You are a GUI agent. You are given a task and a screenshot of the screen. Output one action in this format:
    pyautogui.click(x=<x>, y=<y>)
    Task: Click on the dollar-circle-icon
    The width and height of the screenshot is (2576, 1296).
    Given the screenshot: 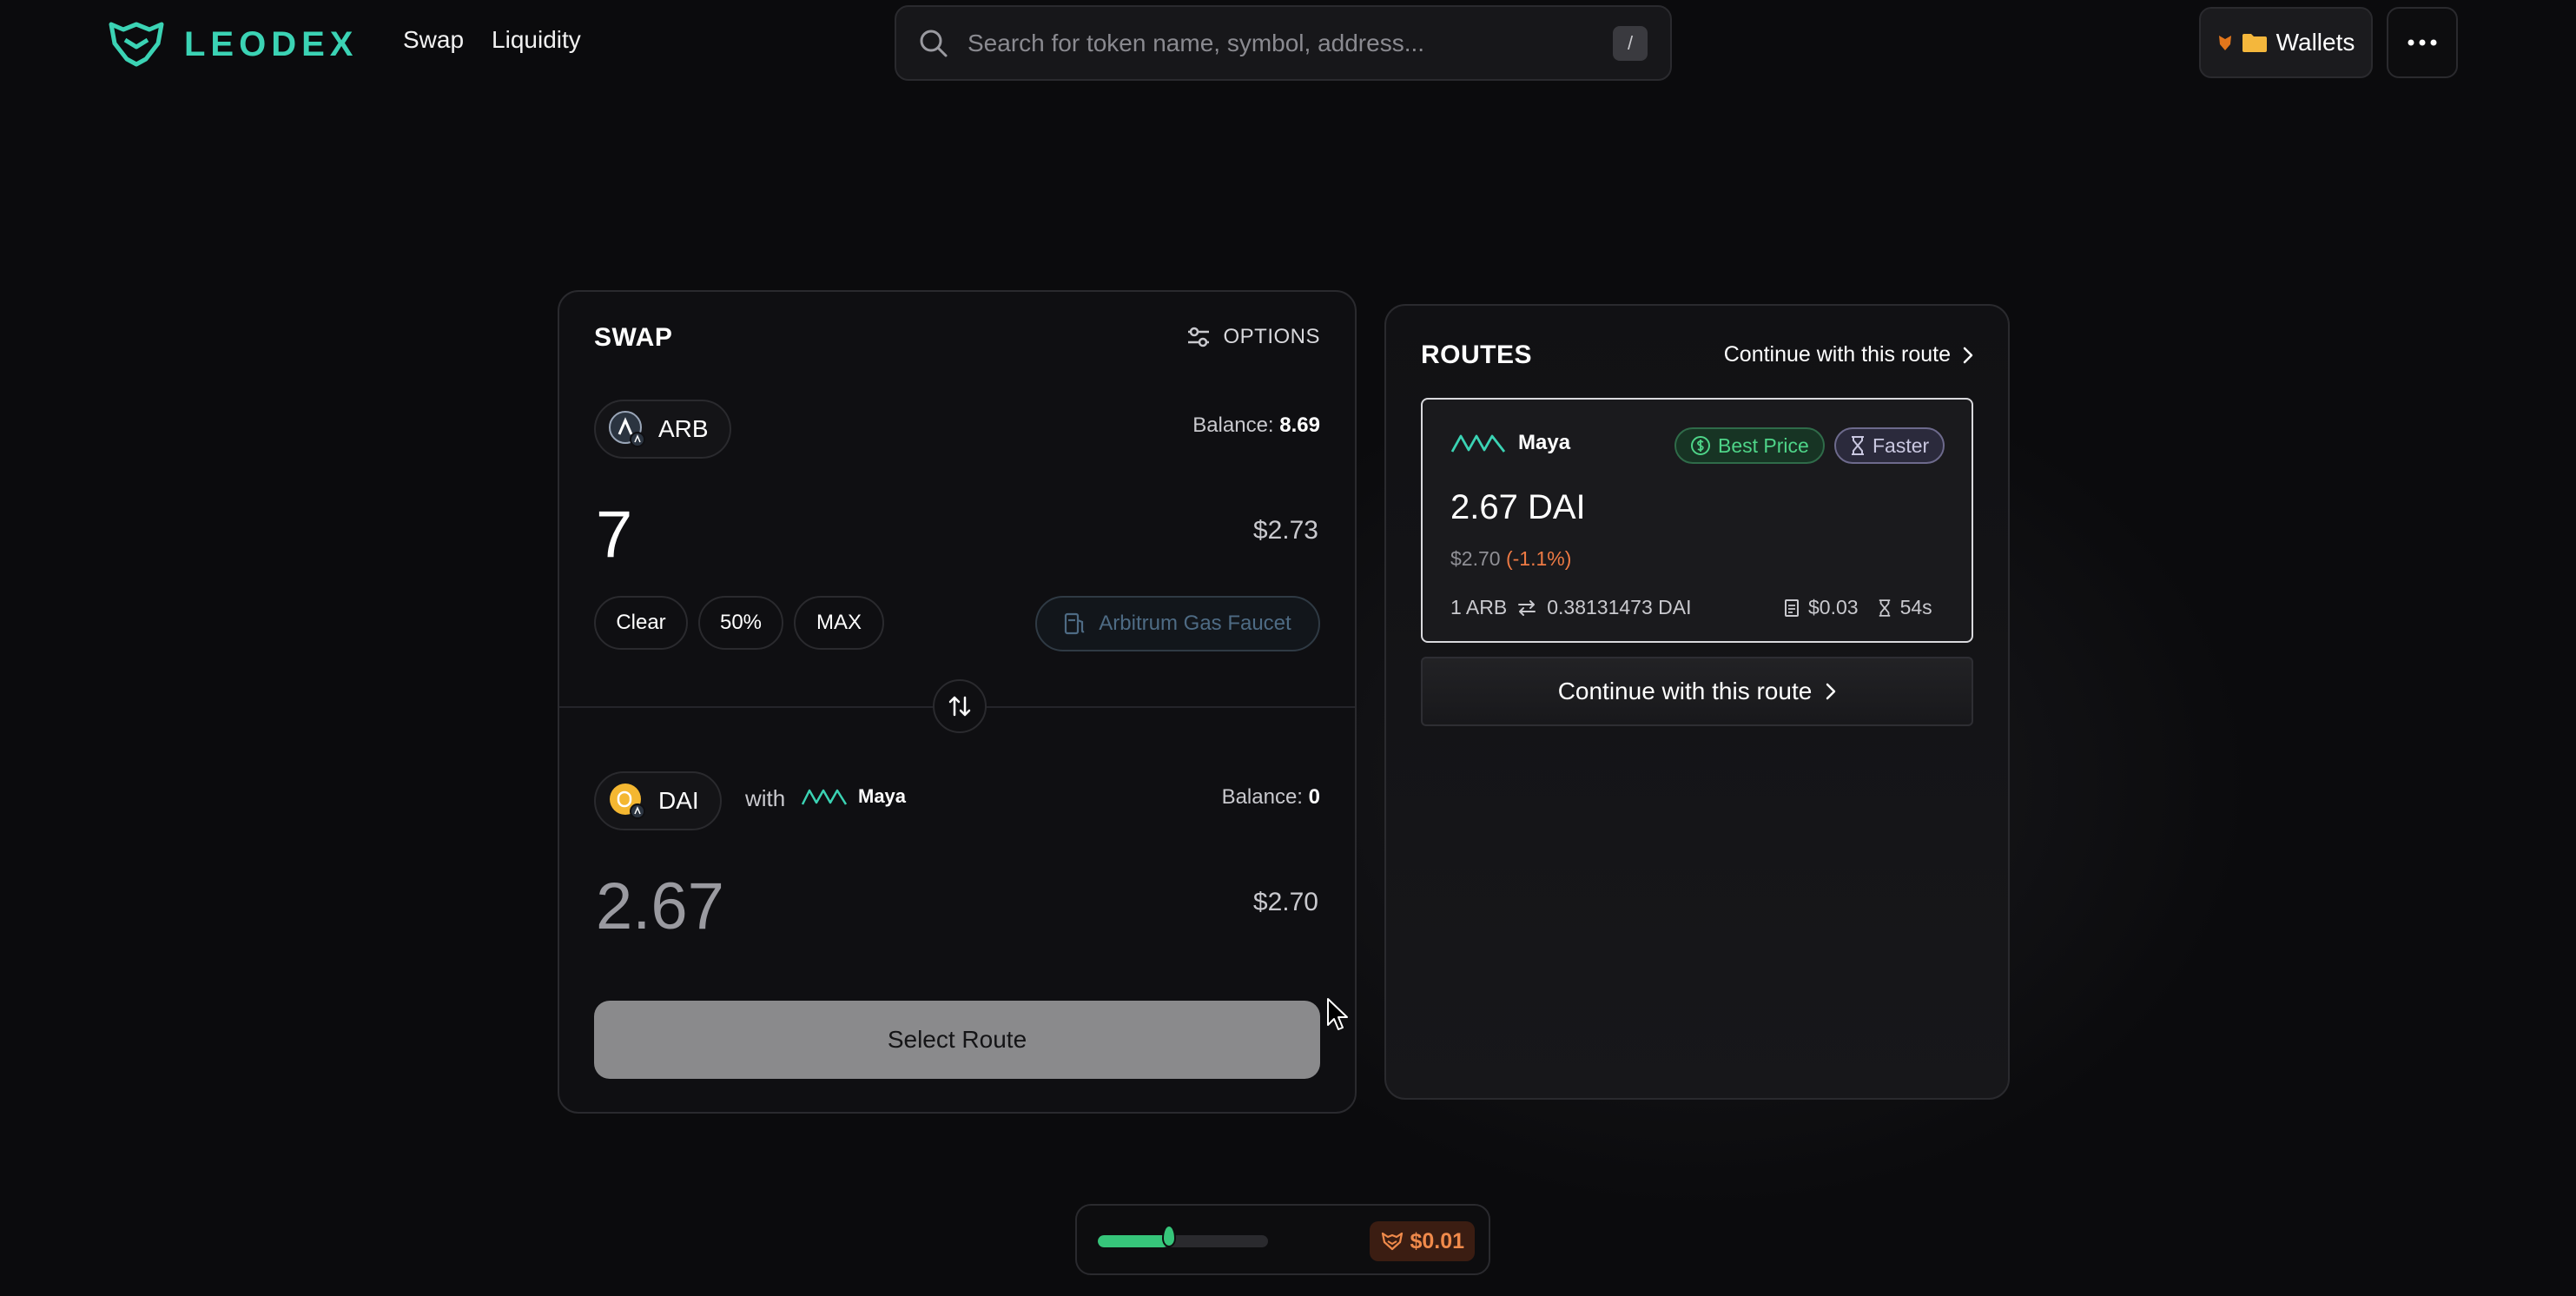 What is the action you would take?
    pyautogui.click(x=1700, y=445)
    